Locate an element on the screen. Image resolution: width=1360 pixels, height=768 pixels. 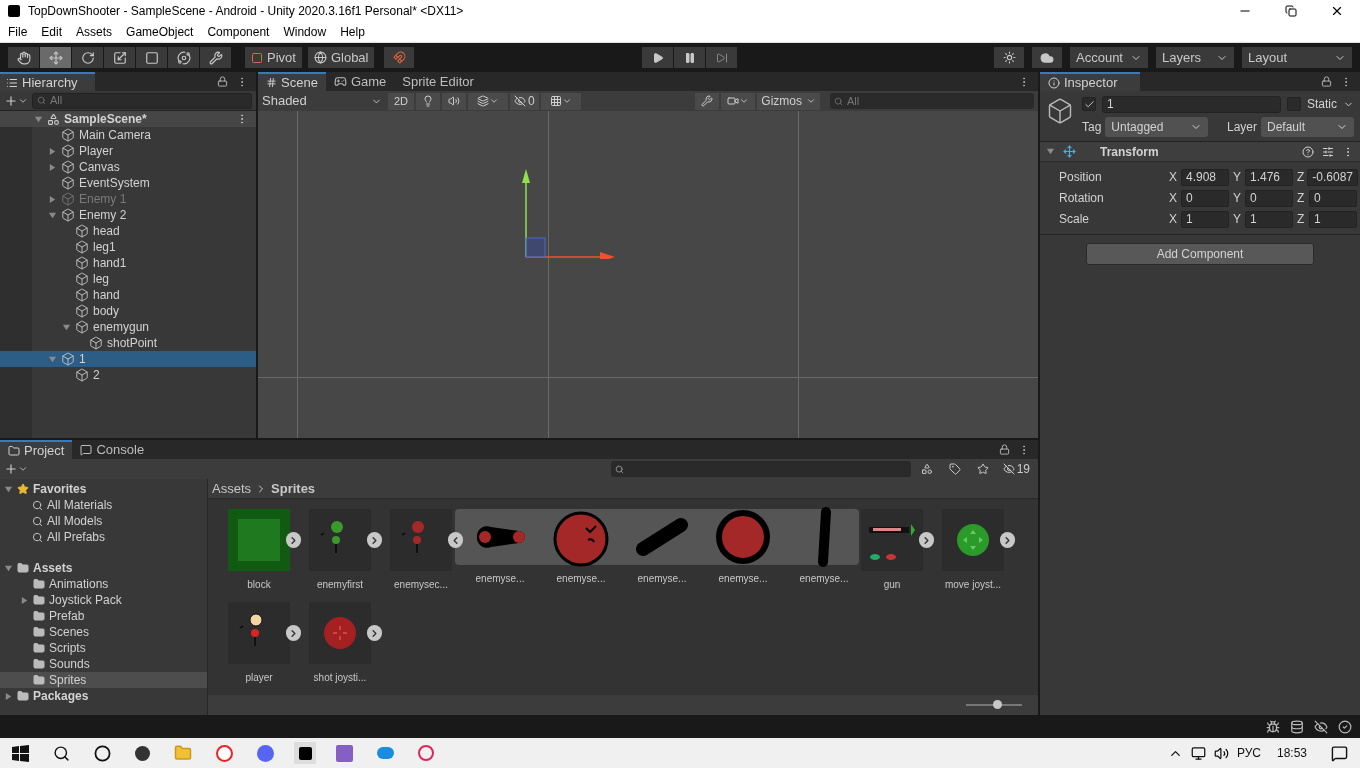
volume-icon is located at coordinates (1221, 753).